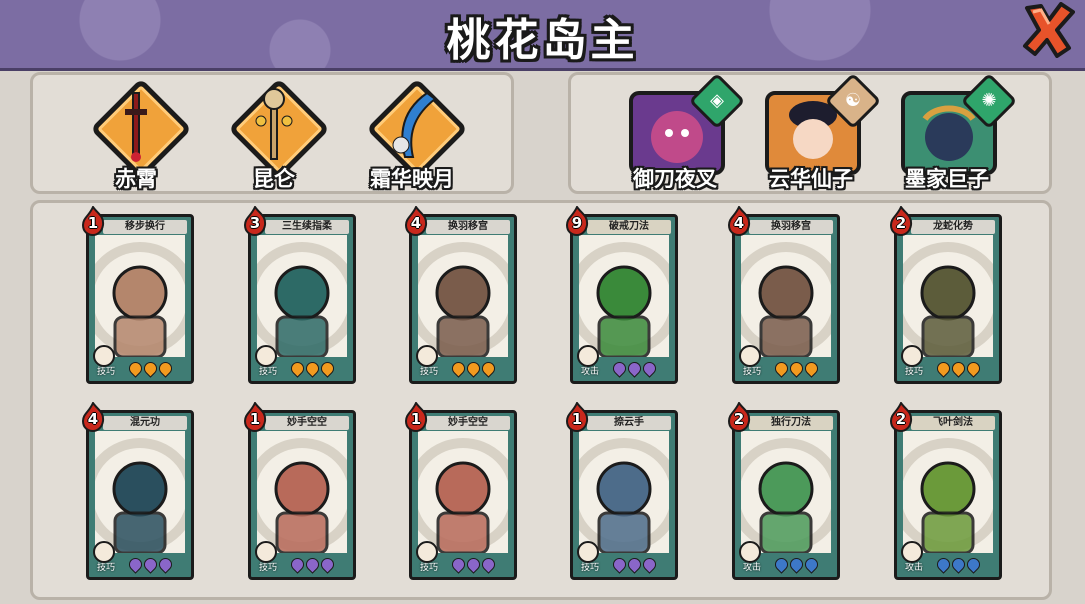  What do you see at coordinates (952, 131) in the screenshot?
I see `npc-item: ✺ 墨家巨子` at bounding box center [952, 131].